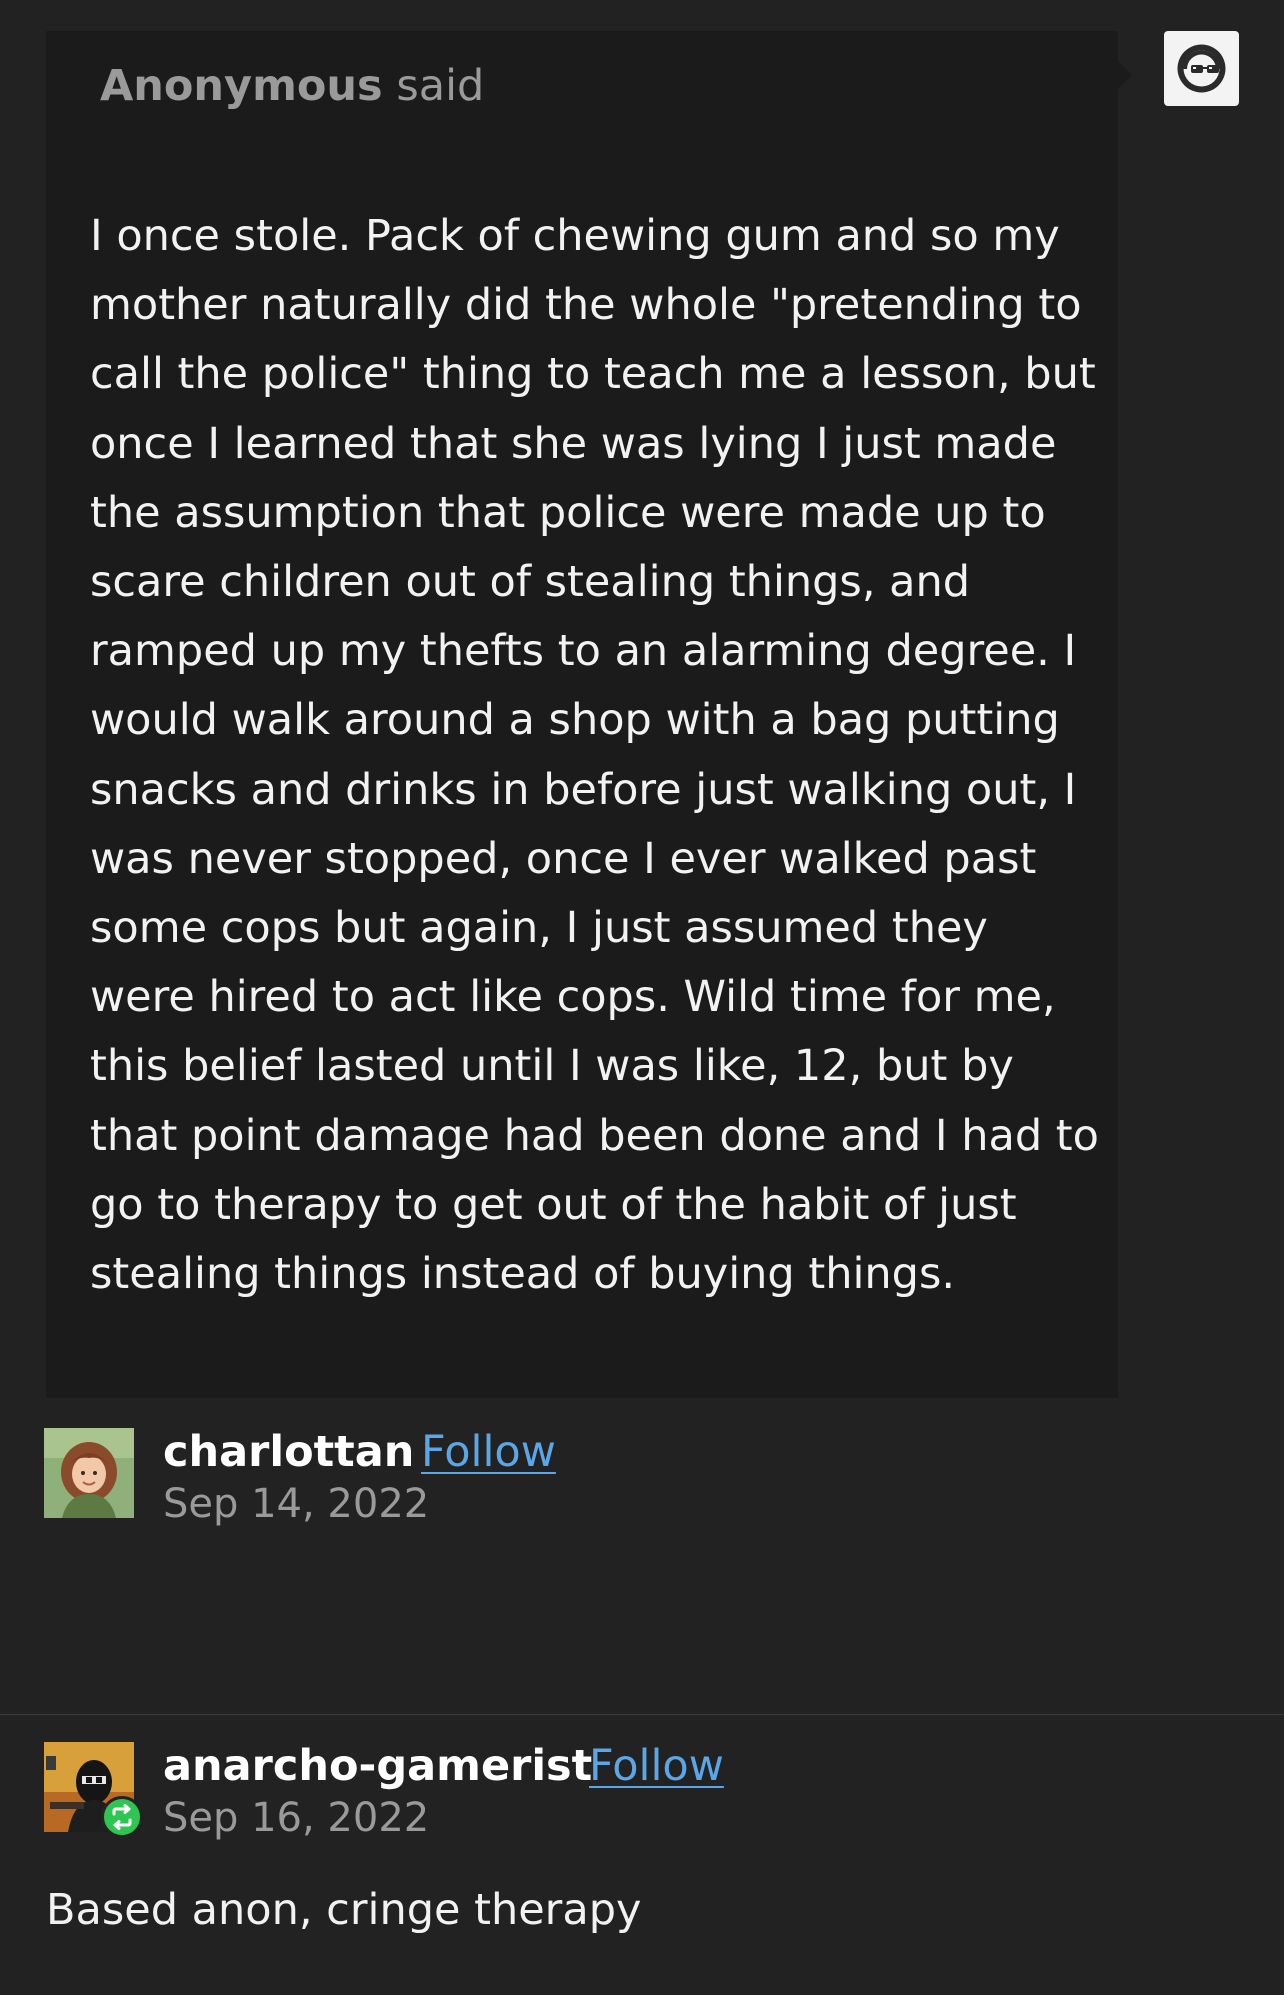 This screenshot has height=1995, width=1284. Describe the element at coordinates (344, 1910) in the screenshot. I see `reply-text: Based anon, cringe therapy` at that location.